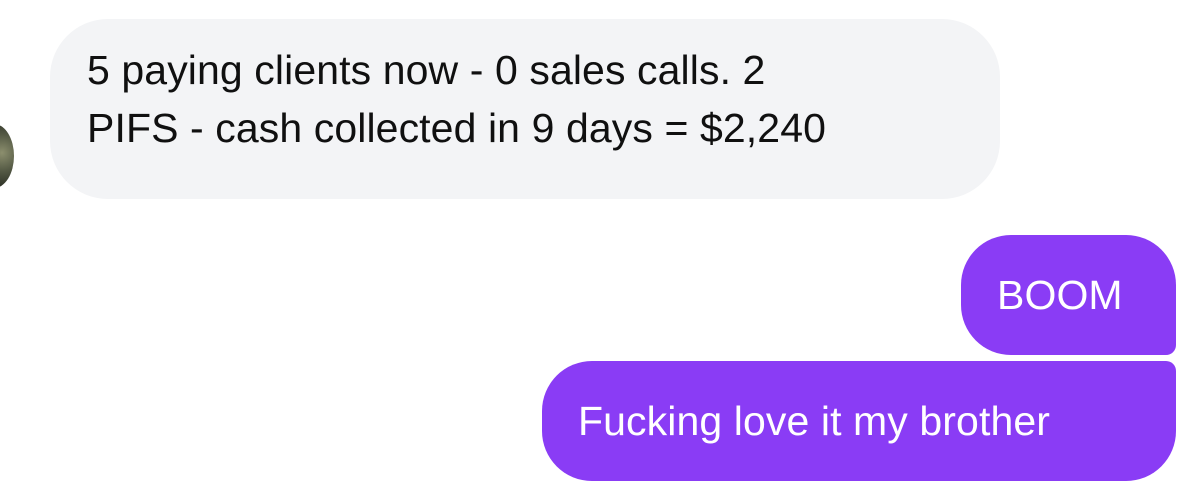 This screenshot has width=1201, height=482. I want to click on outgoing-message-bubble: BOOM, so click(1068, 295).